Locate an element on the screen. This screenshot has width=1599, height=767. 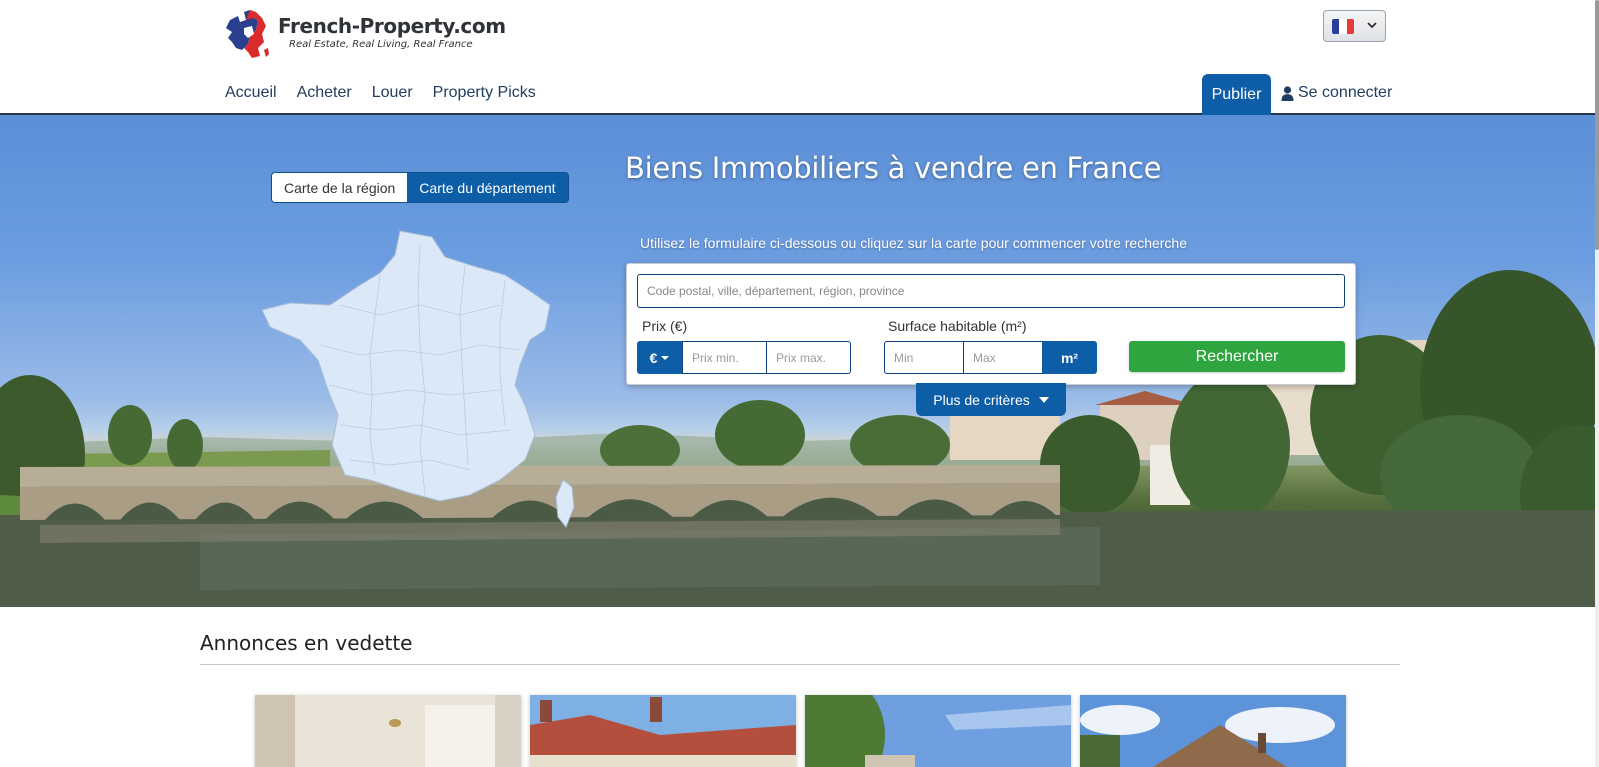
user-icon is located at coordinates (1287, 93).